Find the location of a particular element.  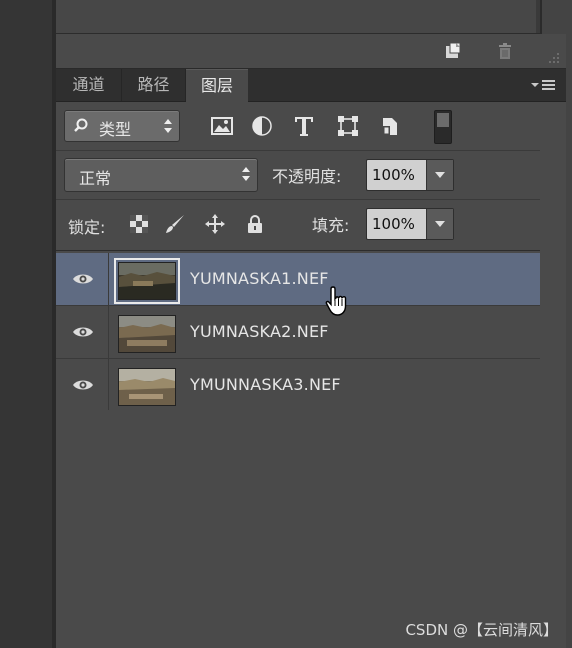

filter-toggle-knob is located at coordinates (443, 120).